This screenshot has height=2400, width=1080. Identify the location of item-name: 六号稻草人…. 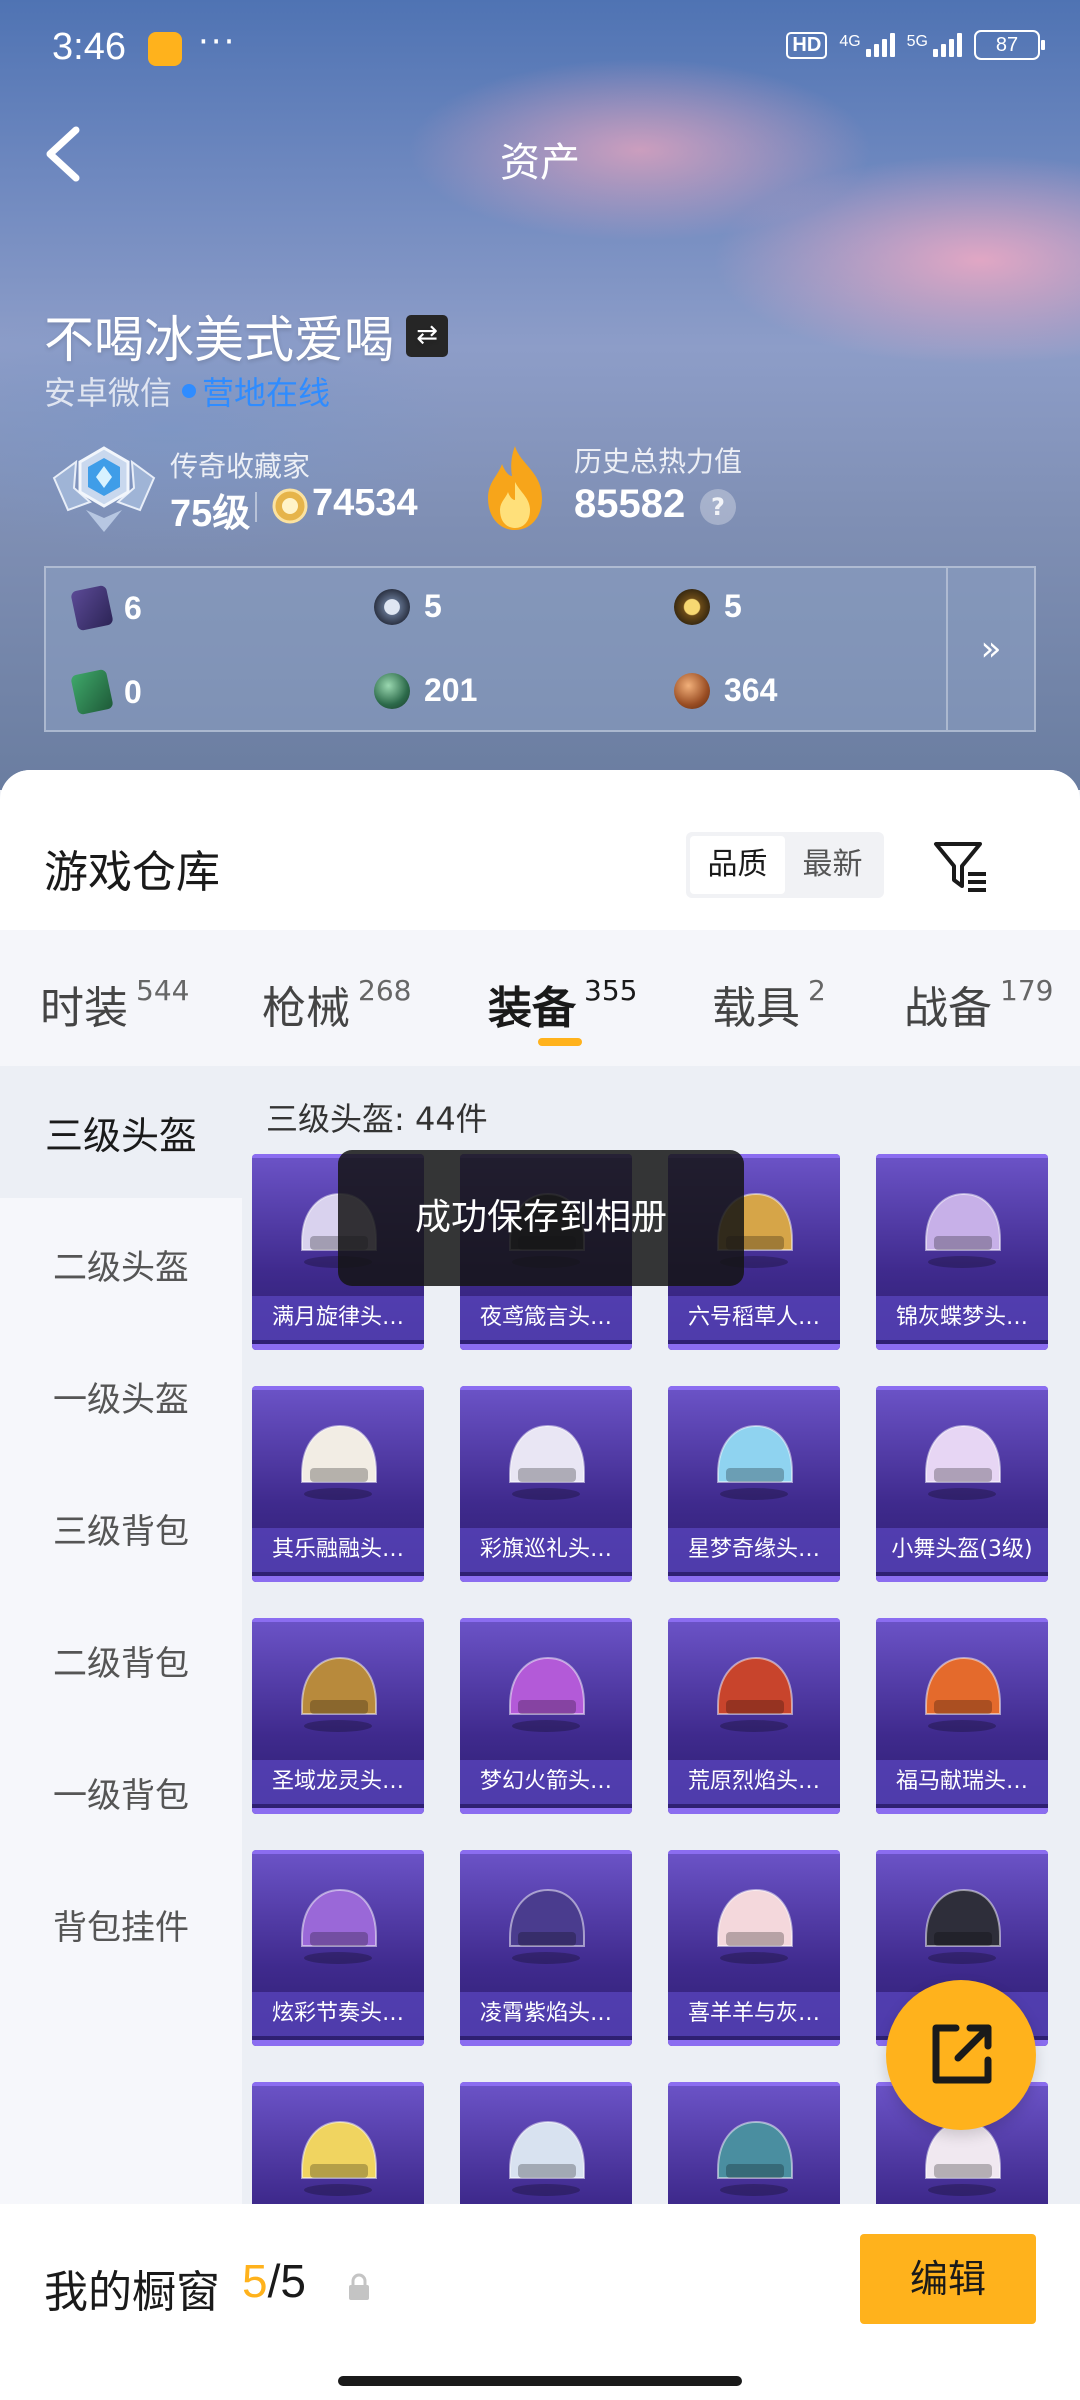
(754, 1318).